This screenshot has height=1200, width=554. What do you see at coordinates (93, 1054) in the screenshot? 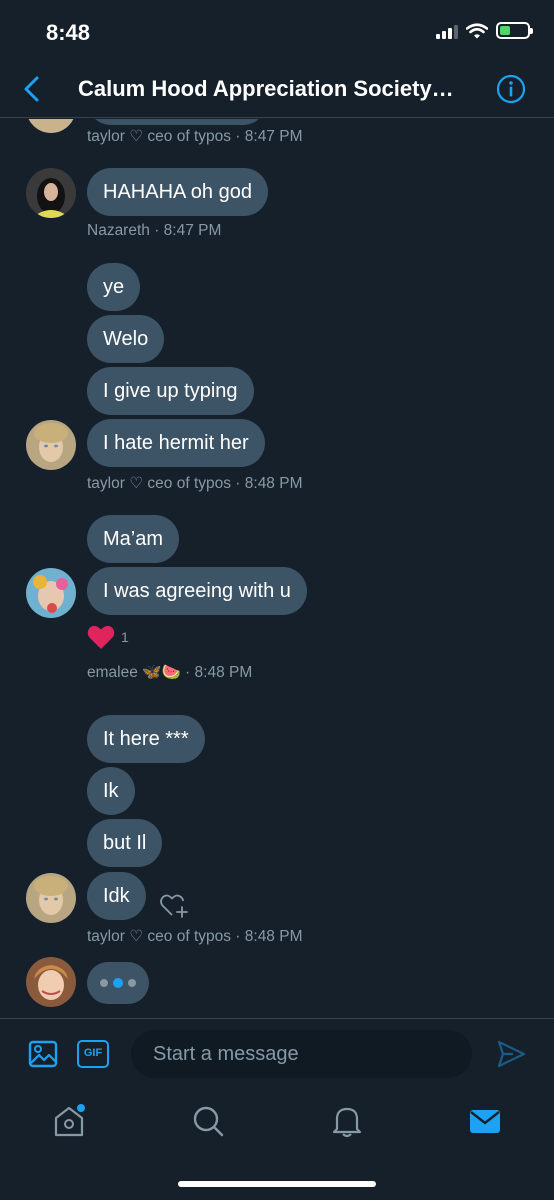
I see `gif-button: GIF` at bounding box center [93, 1054].